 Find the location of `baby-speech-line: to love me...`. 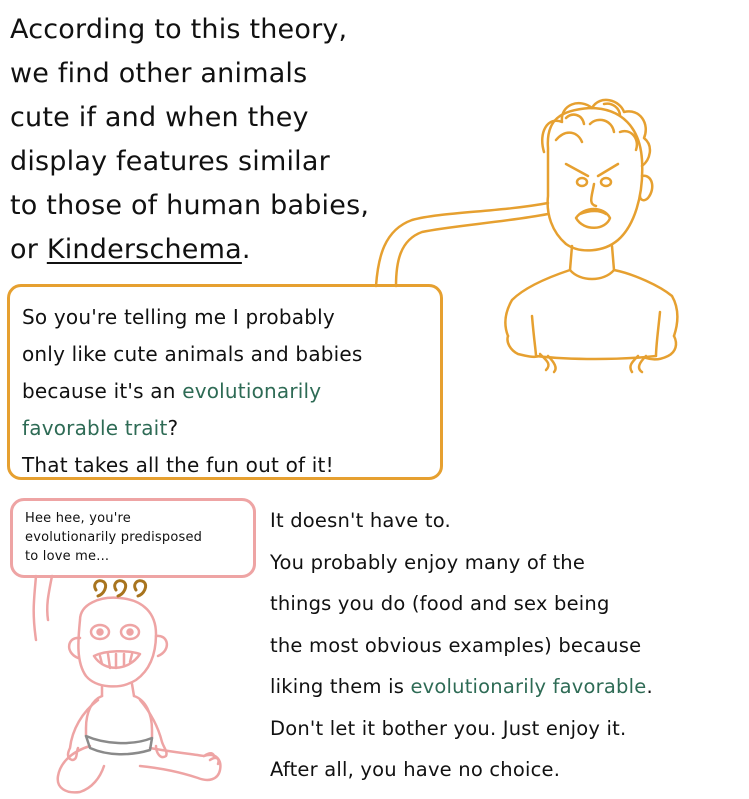

baby-speech-line: to love me... is located at coordinates (67, 556).